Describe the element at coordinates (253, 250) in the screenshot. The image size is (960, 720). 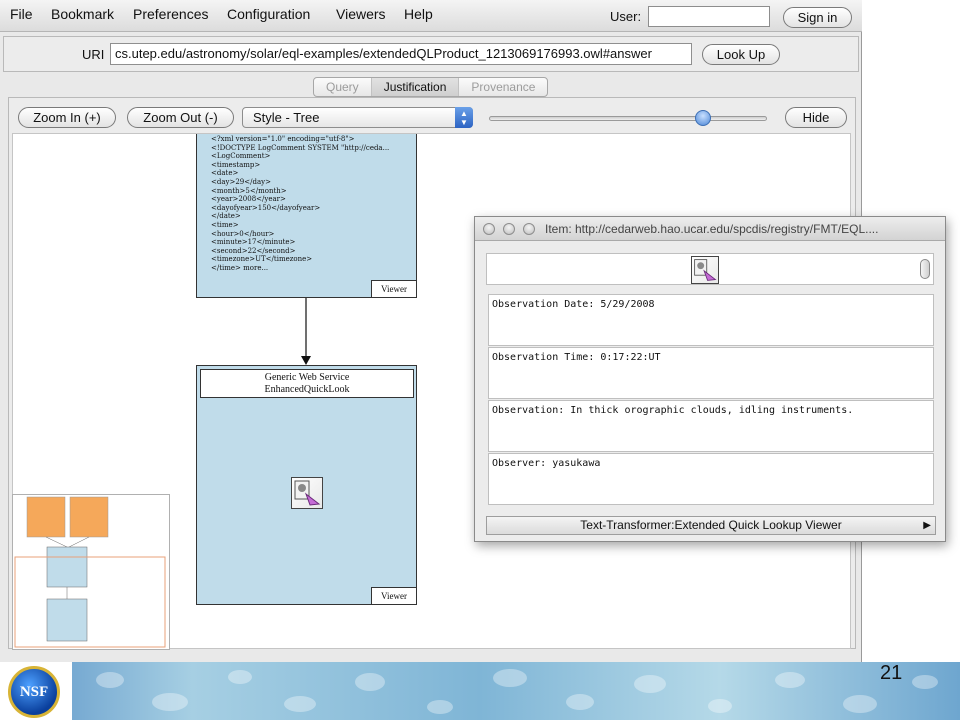
I see `xml-line: <second>22</second>` at that location.